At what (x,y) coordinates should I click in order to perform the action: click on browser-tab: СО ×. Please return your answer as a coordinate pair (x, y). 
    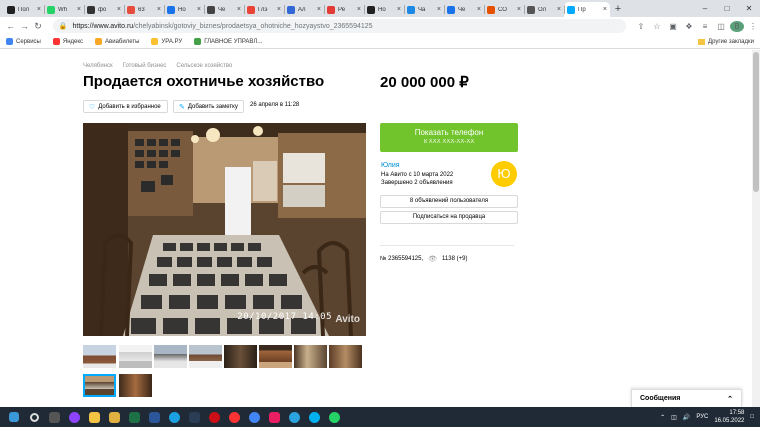
    Looking at the image, I should click on (504, 9).